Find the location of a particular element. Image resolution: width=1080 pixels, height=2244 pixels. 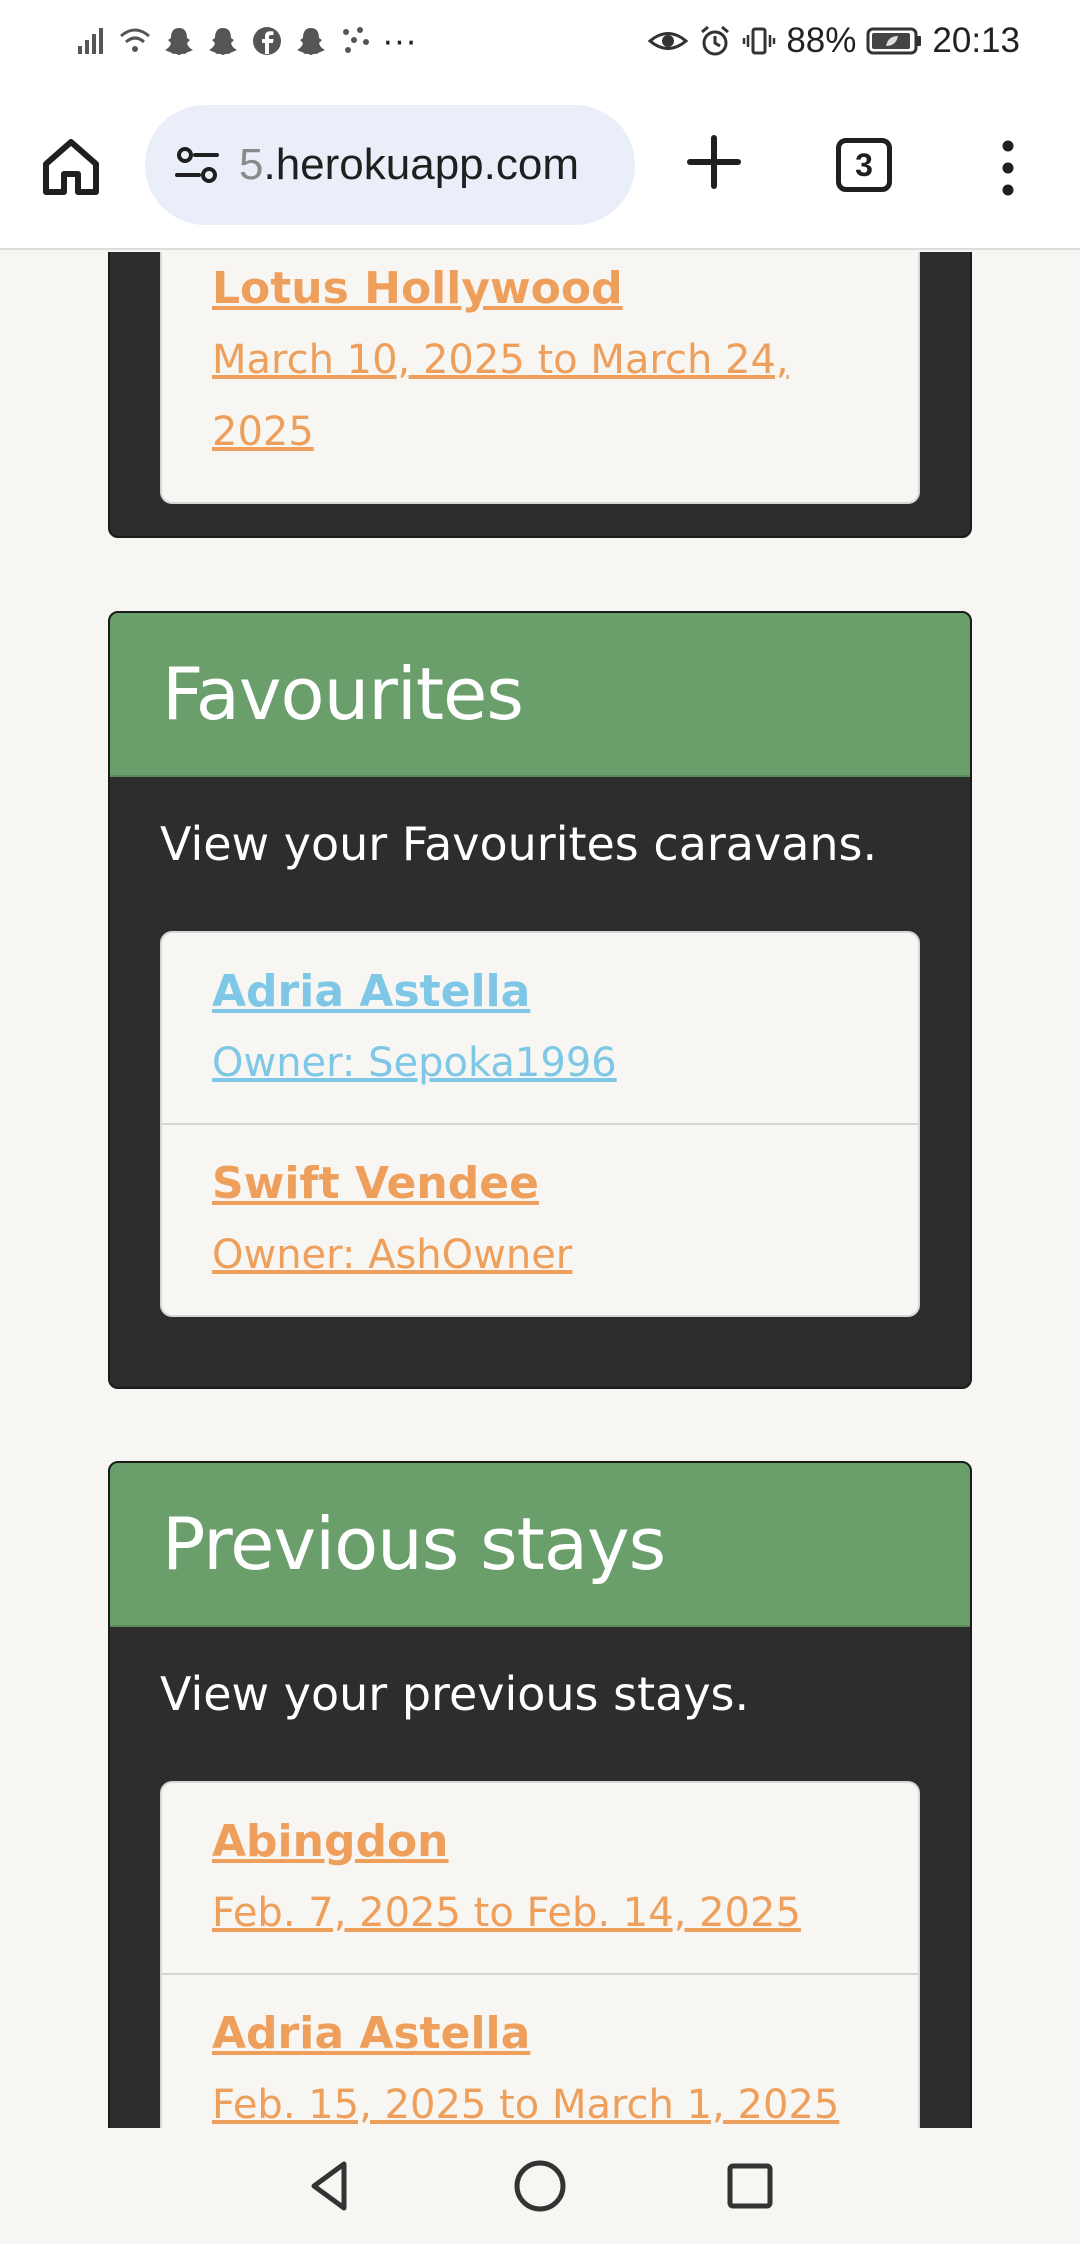

more-notifications: ··· is located at coordinates (399, 40).